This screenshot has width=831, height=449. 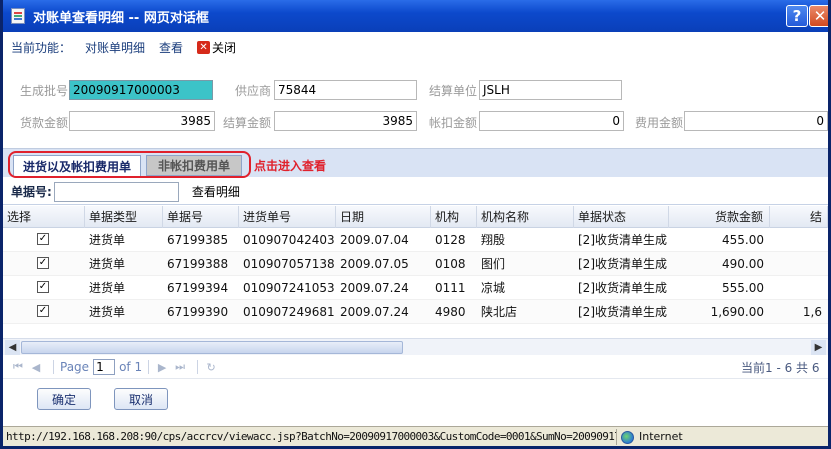 I want to click on tab-non-deduction-fees: 非帐扣费用单, so click(x=194, y=165).